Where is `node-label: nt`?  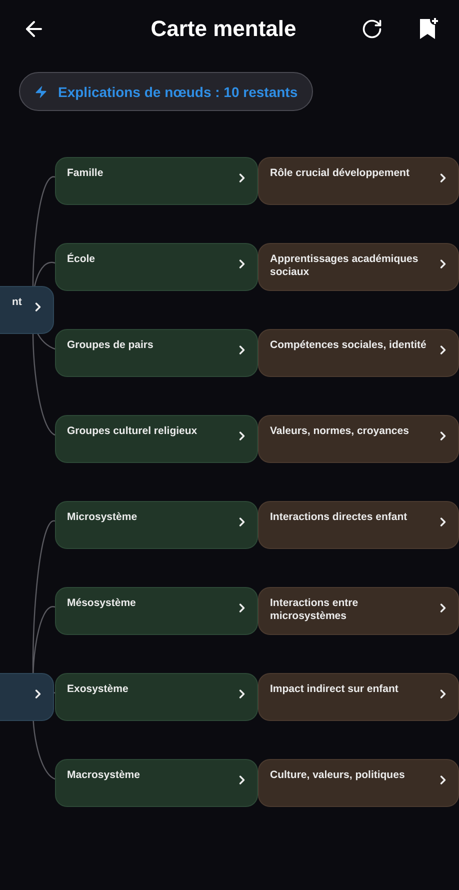 node-label: nt is located at coordinates (17, 302).